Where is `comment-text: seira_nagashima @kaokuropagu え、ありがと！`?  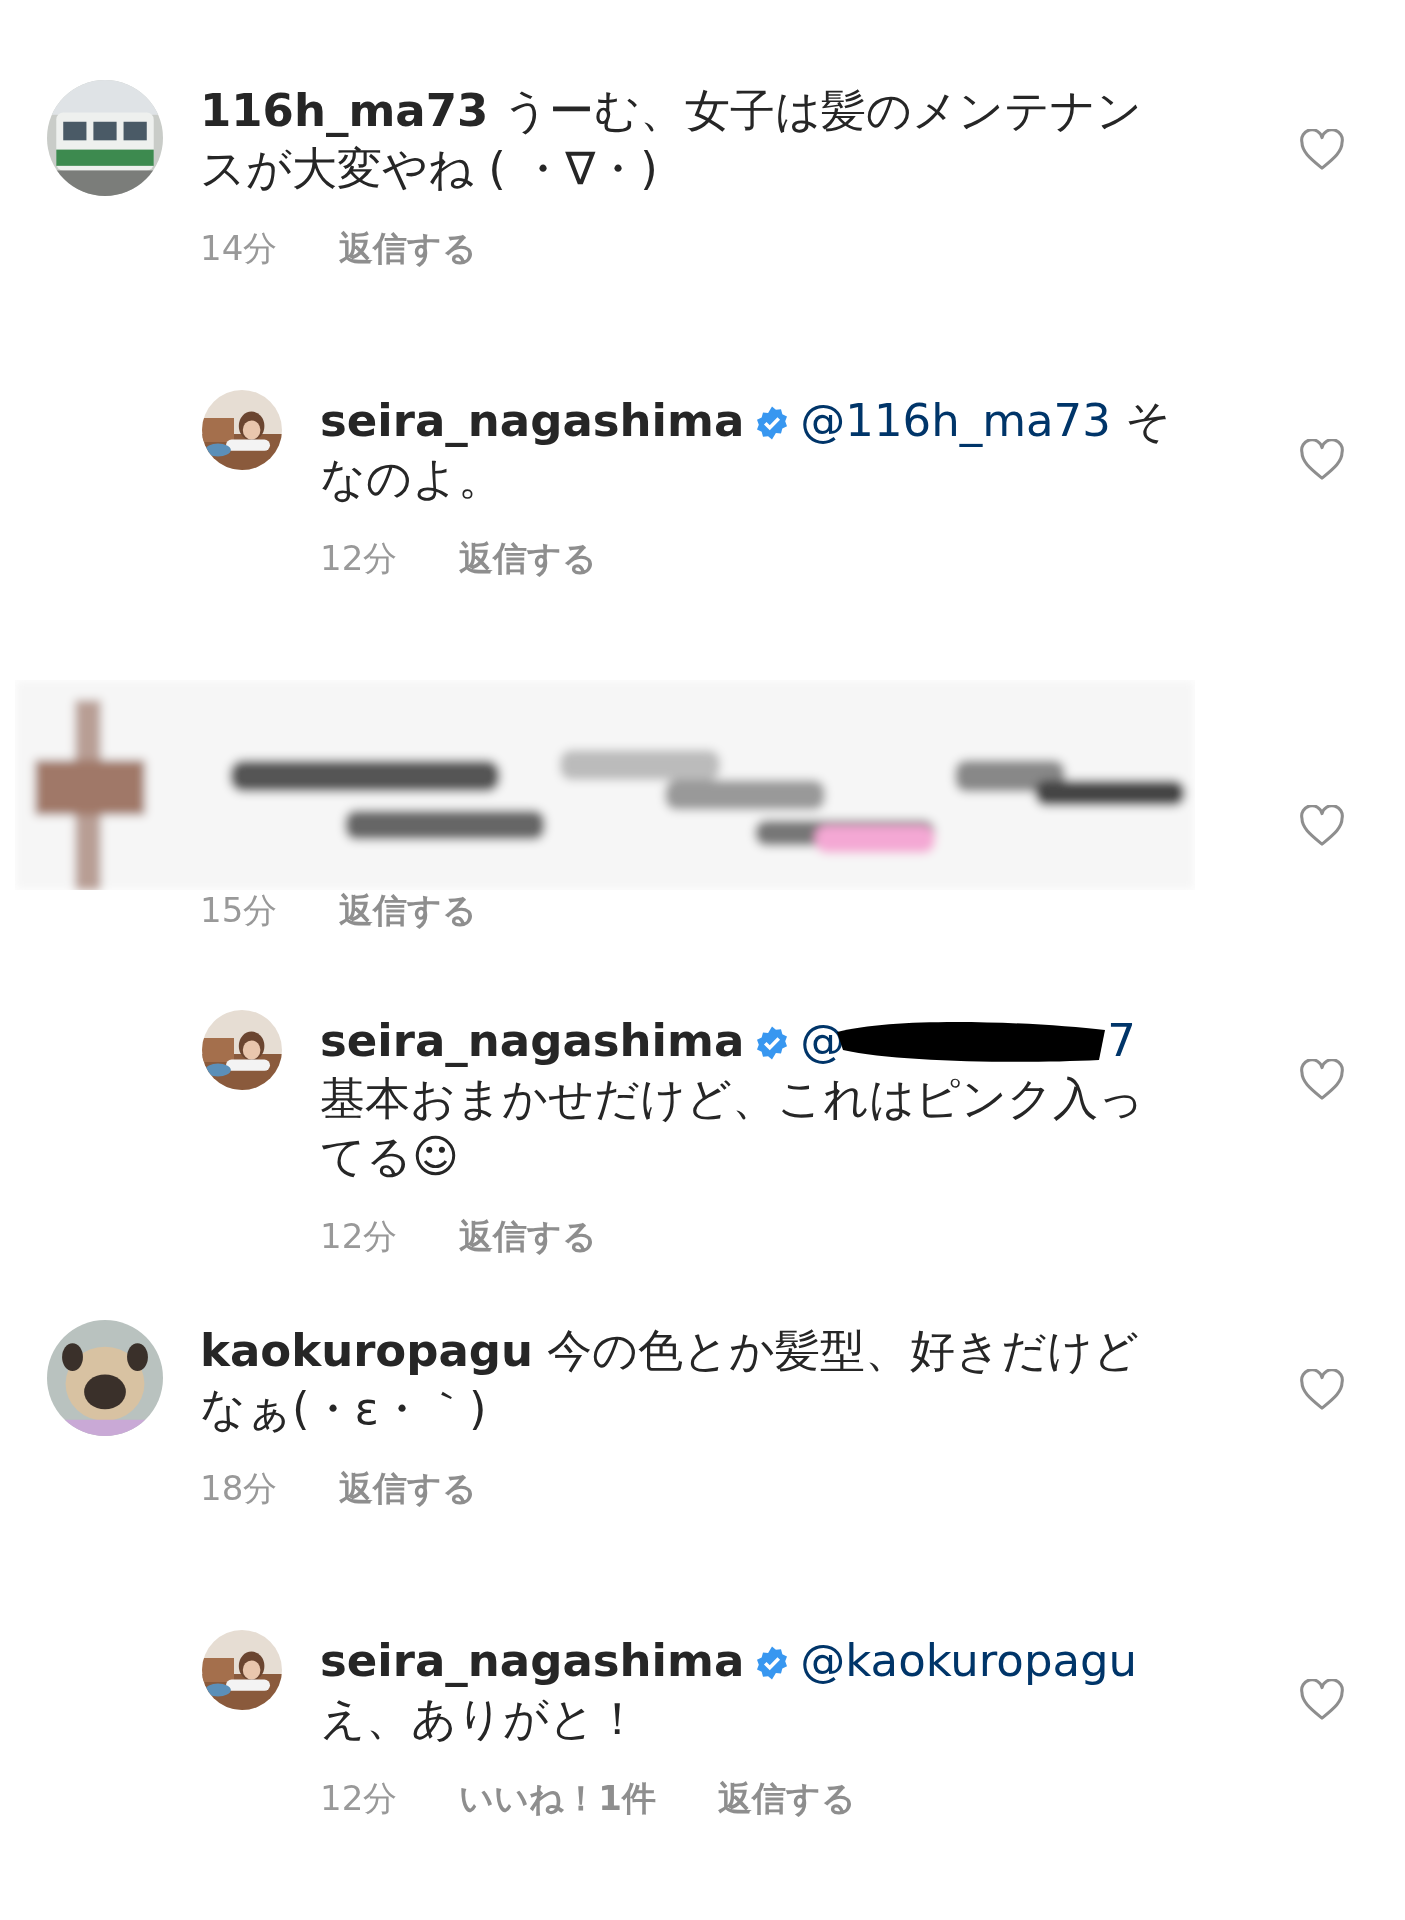
comment-text: seira_nagashima @kaokuropagu え、ありがと！ is located at coordinates (729, 1690).